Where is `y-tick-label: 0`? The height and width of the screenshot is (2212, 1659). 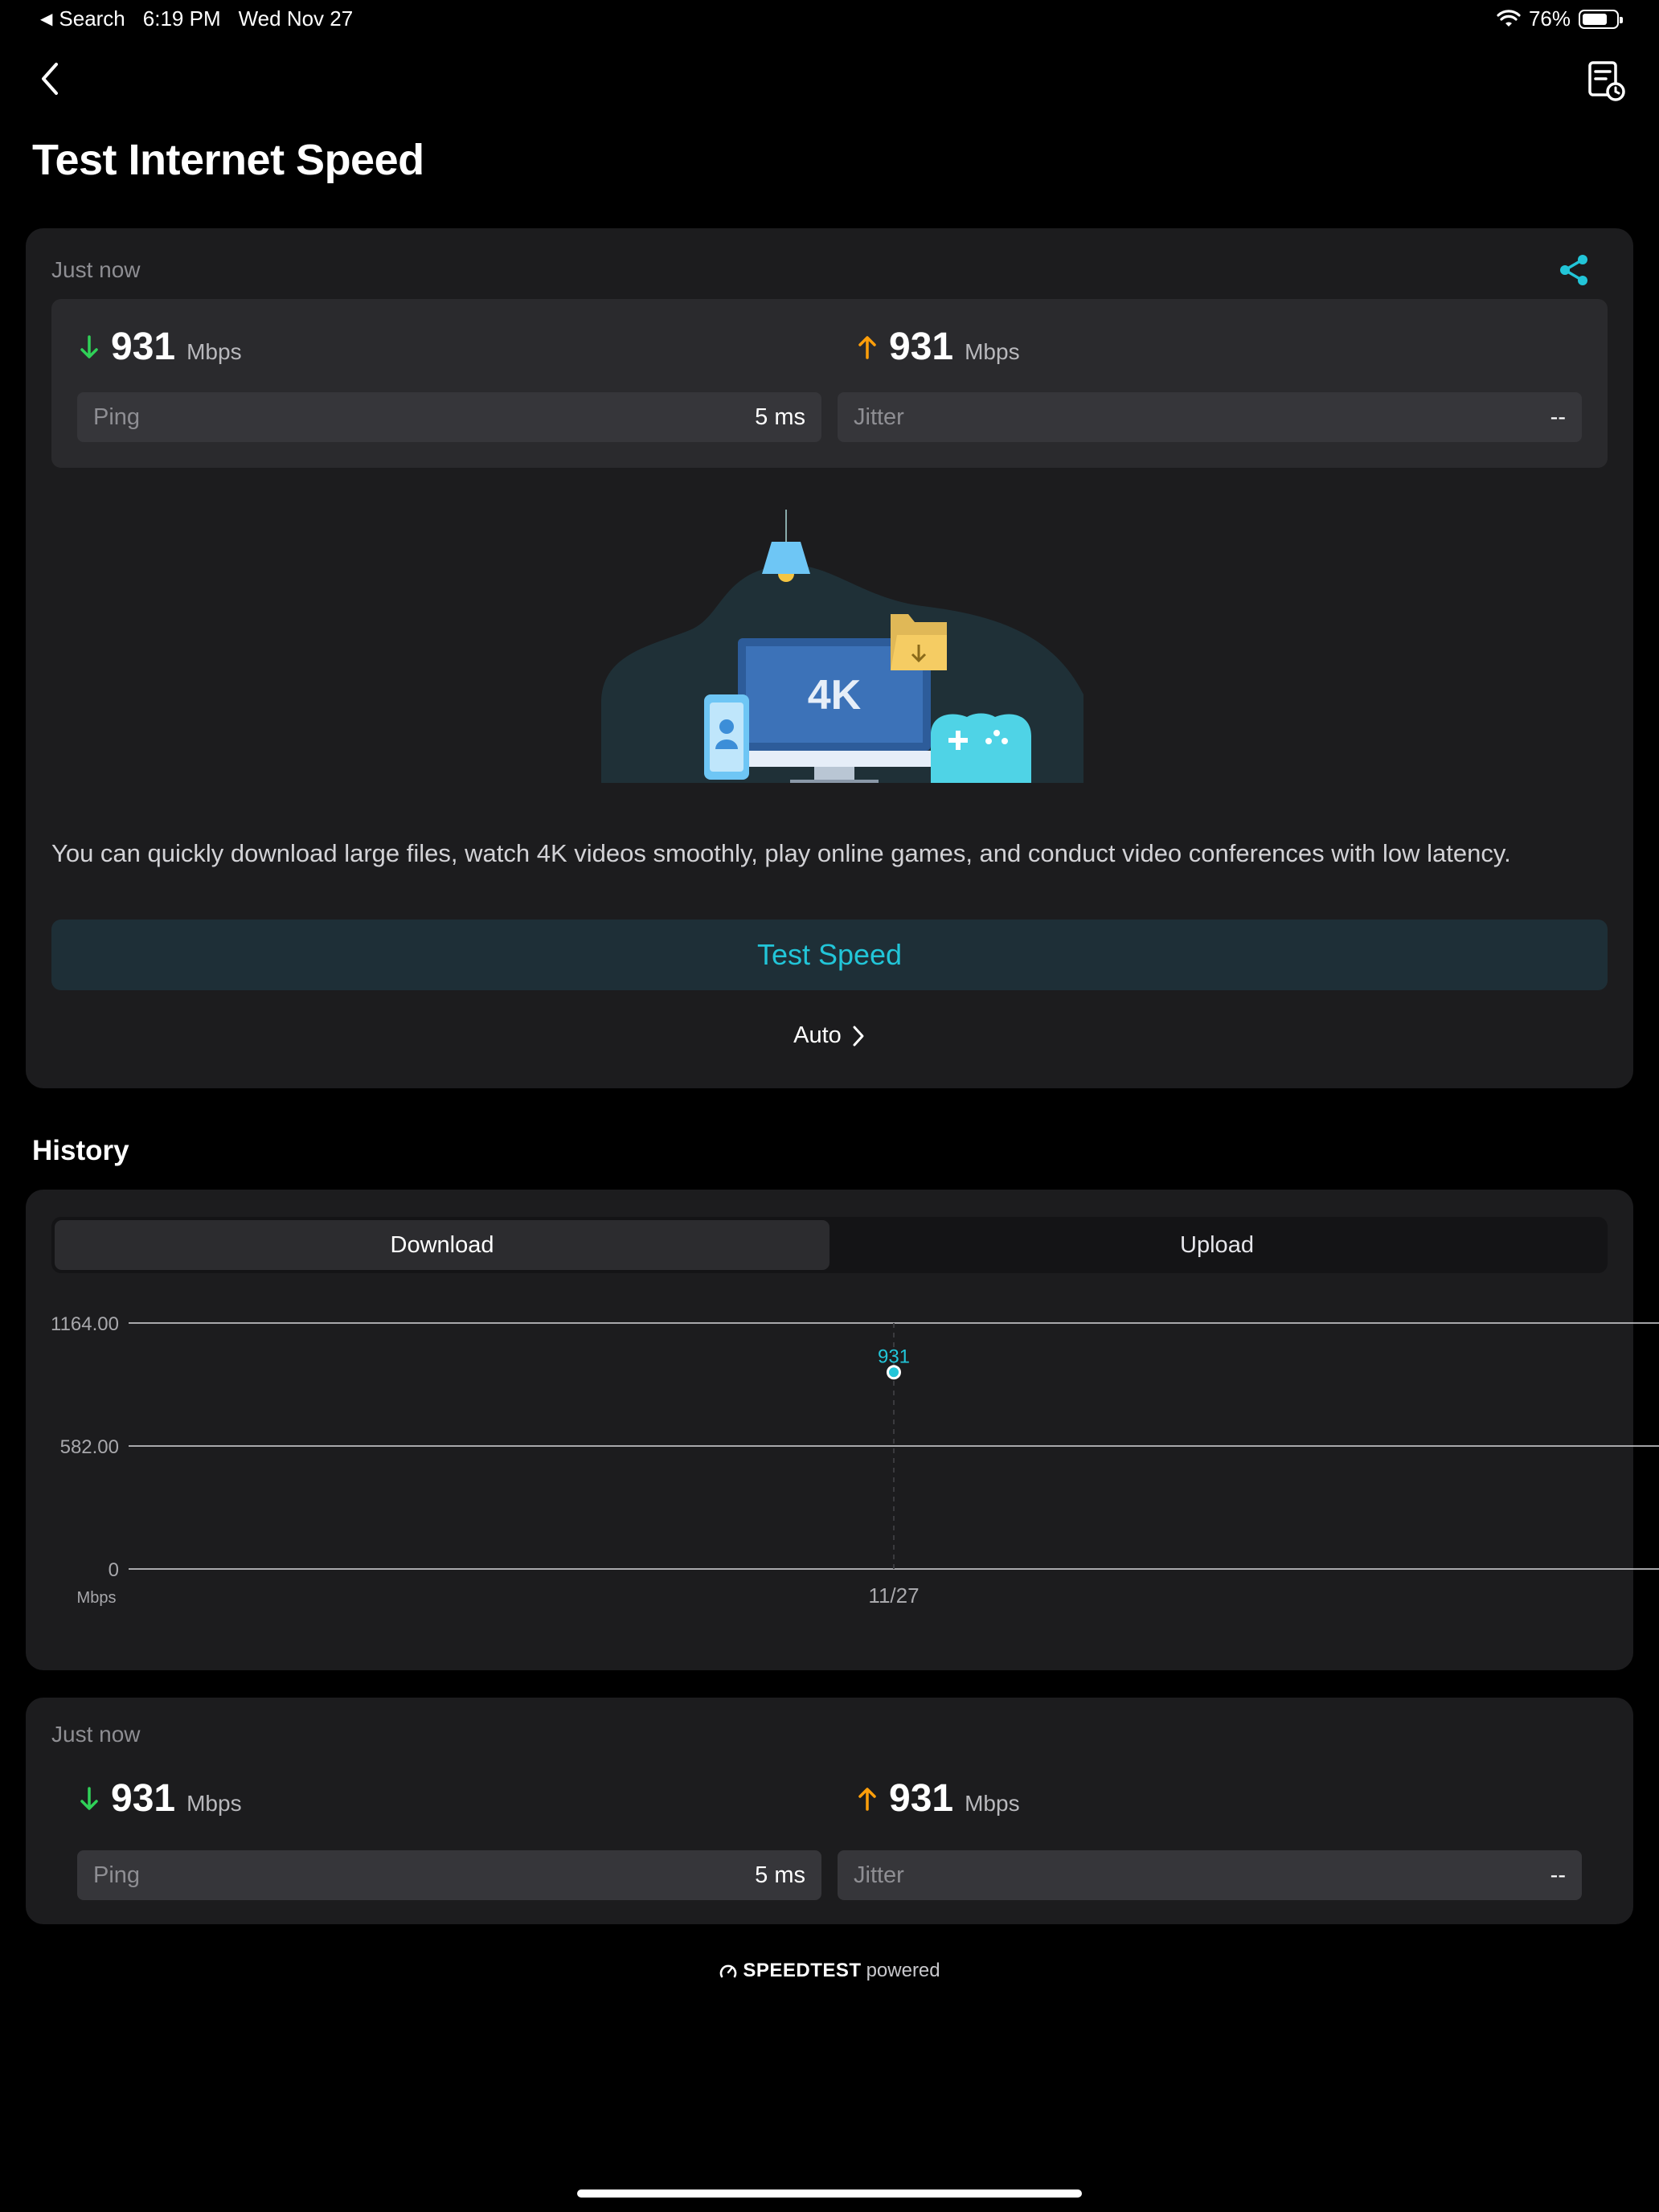 y-tick-label: 0 is located at coordinates (114, 1570).